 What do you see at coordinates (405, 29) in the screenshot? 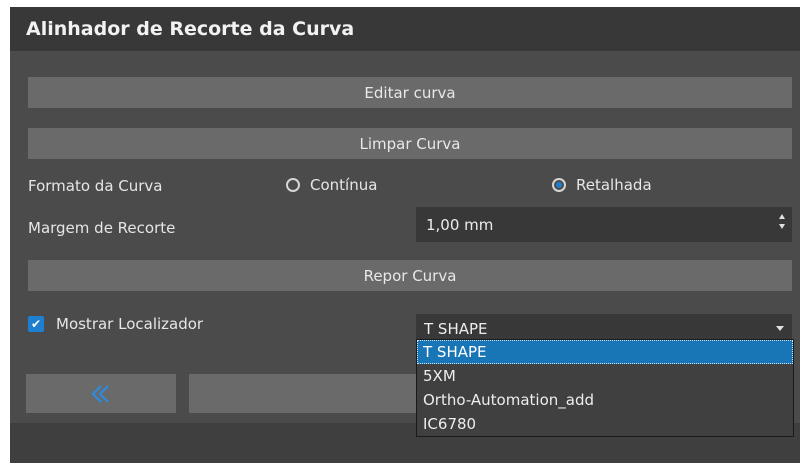
I see `title-bar: Alinhador de Recorte da Curva` at bounding box center [405, 29].